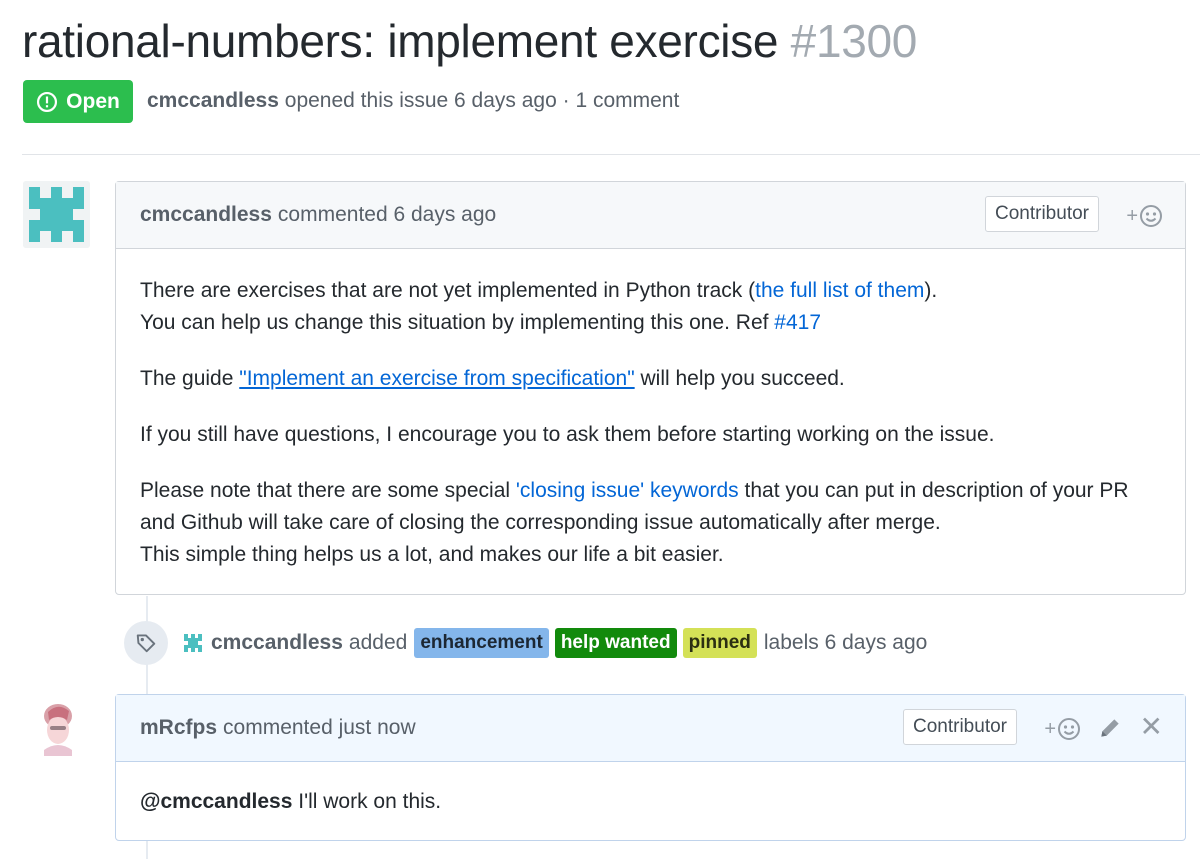 Image resolution: width=1200 pixels, height=859 pixels. Describe the element at coordinates (482, 100) in the screenshot. I see `issue-meta-text: opened this issue 6 days ago · 1 comment` at that location.